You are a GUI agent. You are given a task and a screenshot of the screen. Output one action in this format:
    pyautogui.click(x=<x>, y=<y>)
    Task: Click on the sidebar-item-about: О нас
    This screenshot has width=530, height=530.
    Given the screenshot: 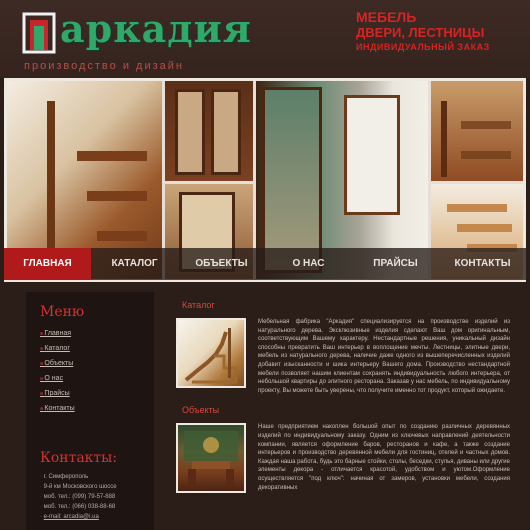 What is the action you would take?
    pyautogui.click(x=97, y=378)
    